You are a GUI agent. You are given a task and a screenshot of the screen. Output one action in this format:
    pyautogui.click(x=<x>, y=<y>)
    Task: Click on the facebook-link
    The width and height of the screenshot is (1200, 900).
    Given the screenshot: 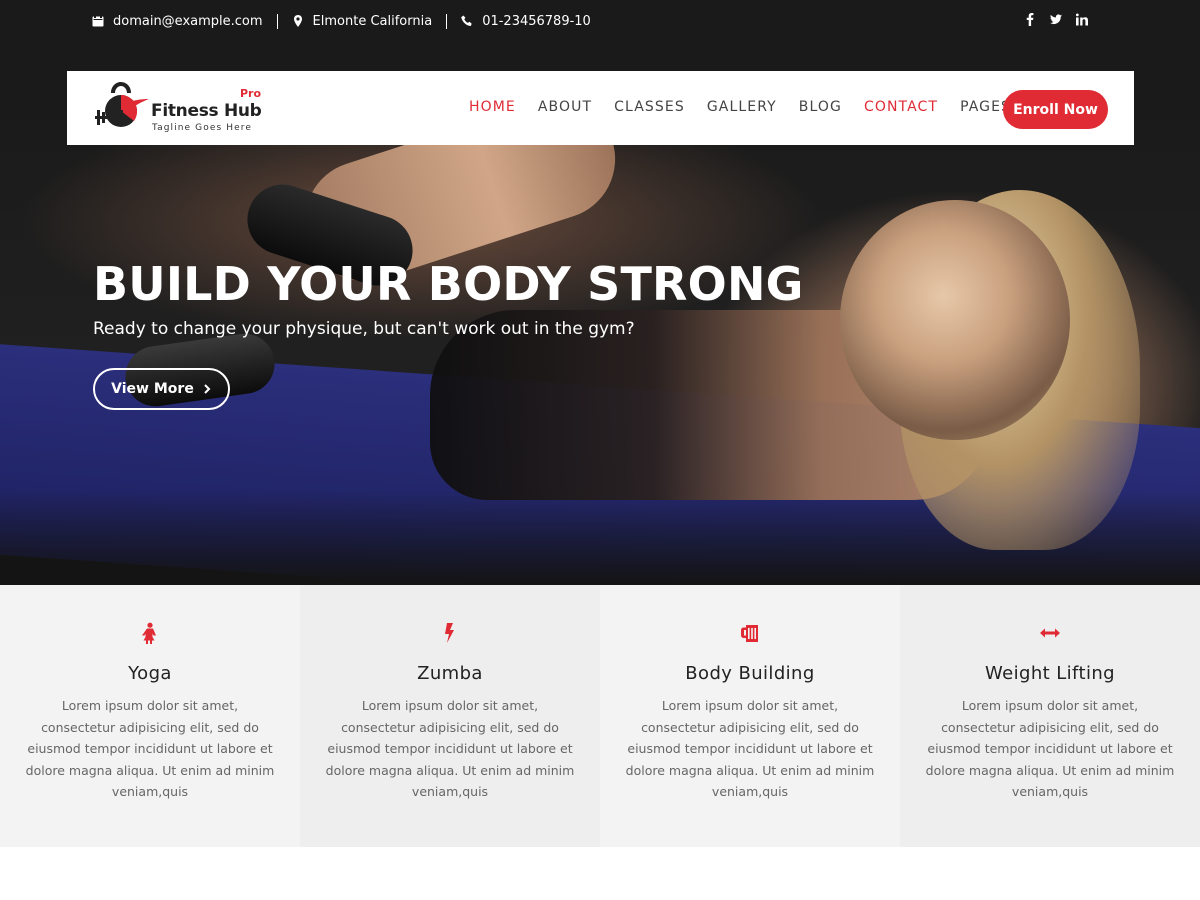 What is the action you would take?
    pyautogui.click(x=1030, y=19)
    